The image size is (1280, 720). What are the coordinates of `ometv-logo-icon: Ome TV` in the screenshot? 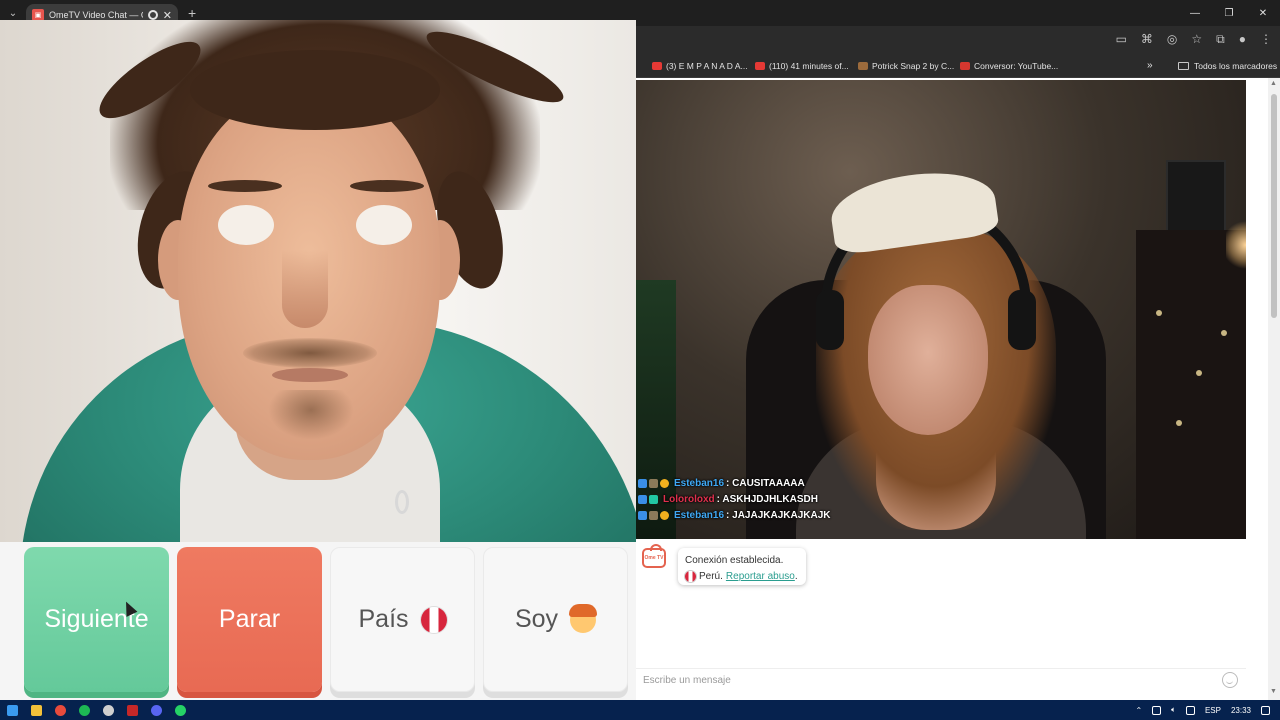 It's located at (654, 556).